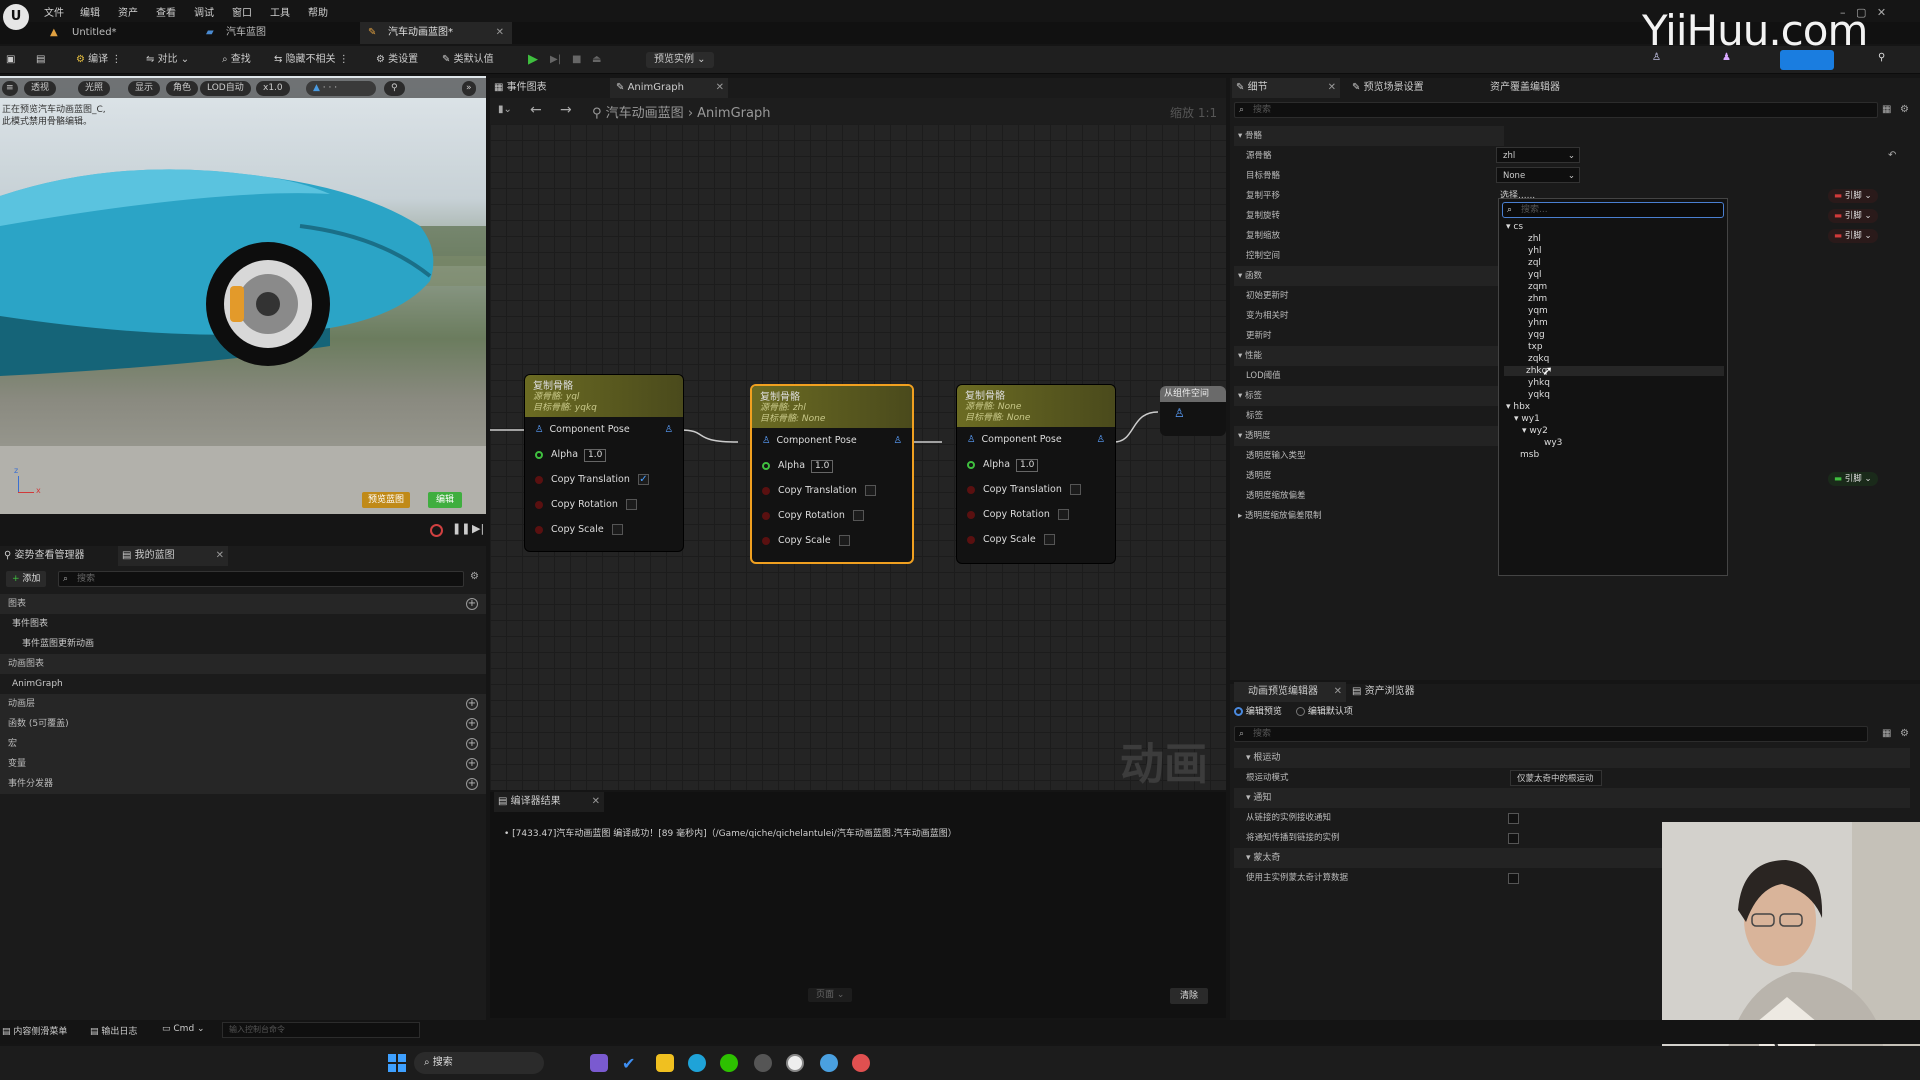 Image resolution: width=1920 pixels, height=1080 pixels. What do you see at coordinates (599, 1063) in the screenshot?
I see `widgets-icon` at bounding box center [599, 1063].